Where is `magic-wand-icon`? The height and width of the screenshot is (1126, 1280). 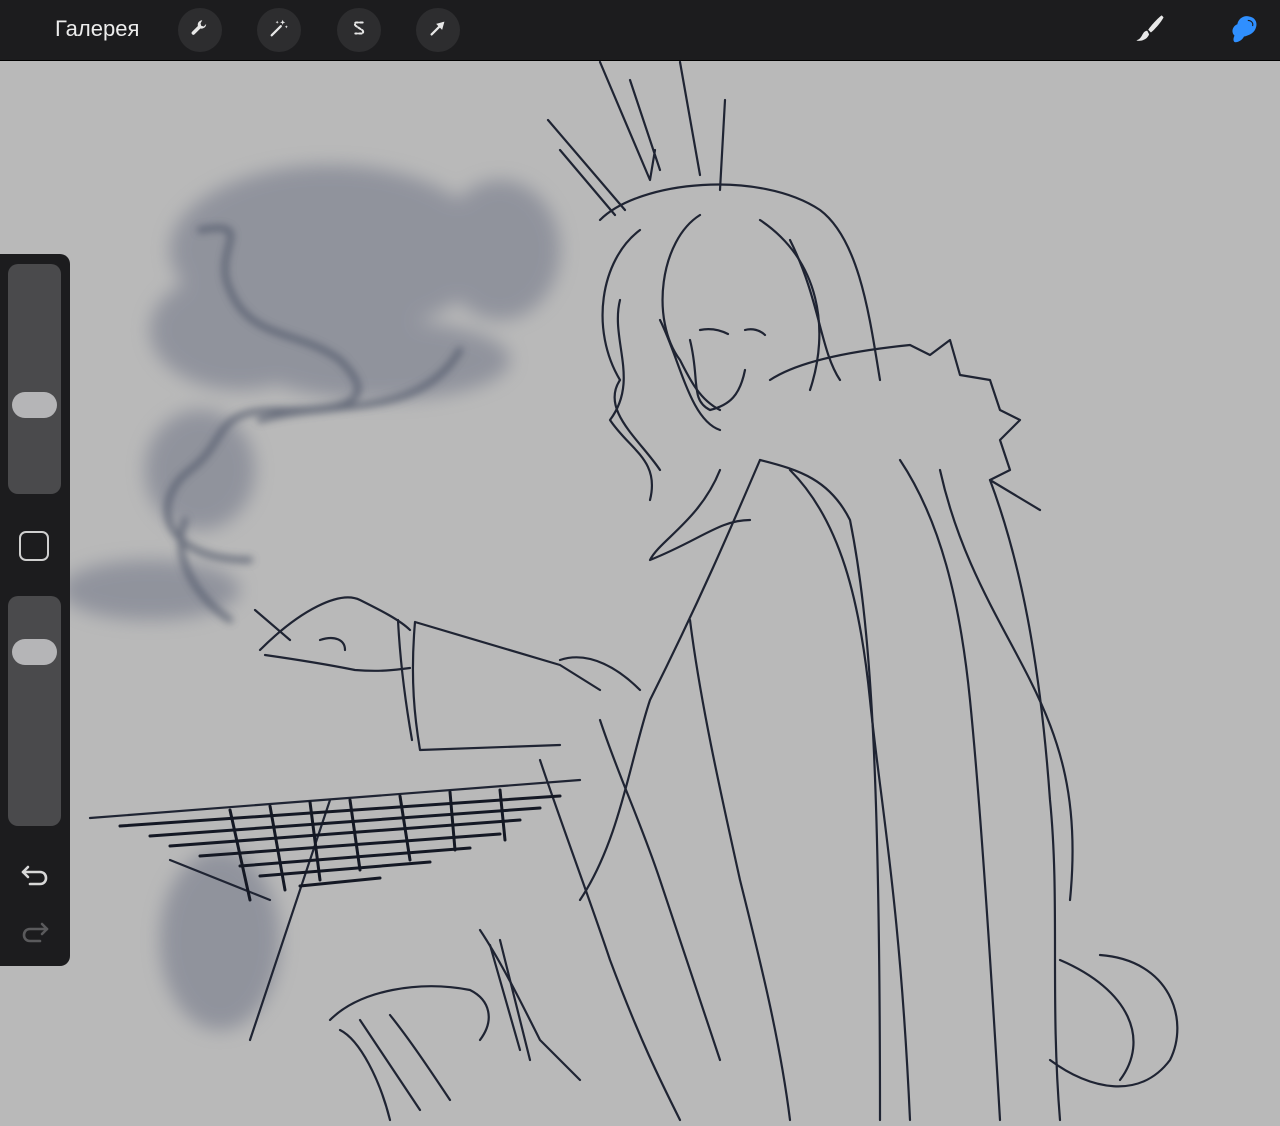 magic-wand-icon is located at coordinates (279, 30).